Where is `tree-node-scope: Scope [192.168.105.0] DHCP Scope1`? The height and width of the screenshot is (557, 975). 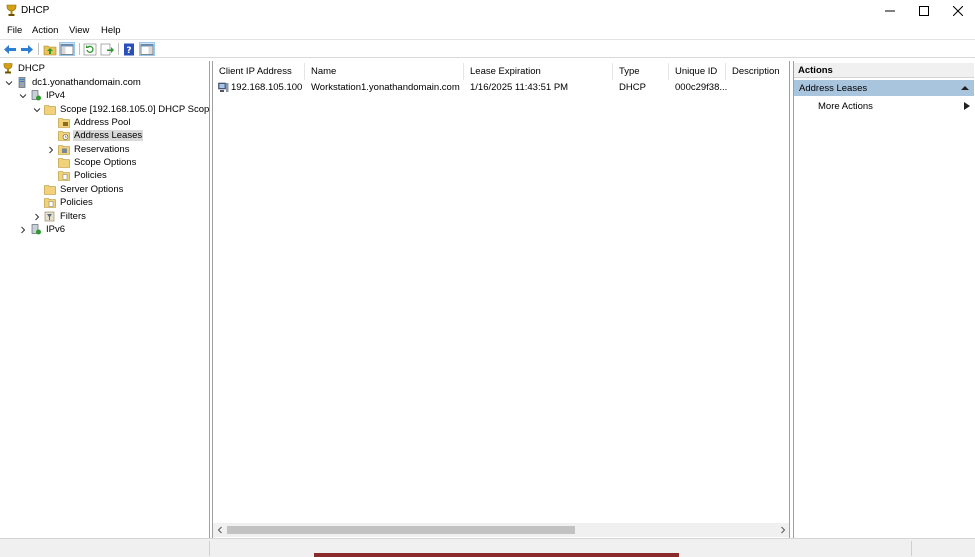
tree-node-scope: Scope [192.168.105.0] DHCP Scope1 is located at coordinates (121, 109).